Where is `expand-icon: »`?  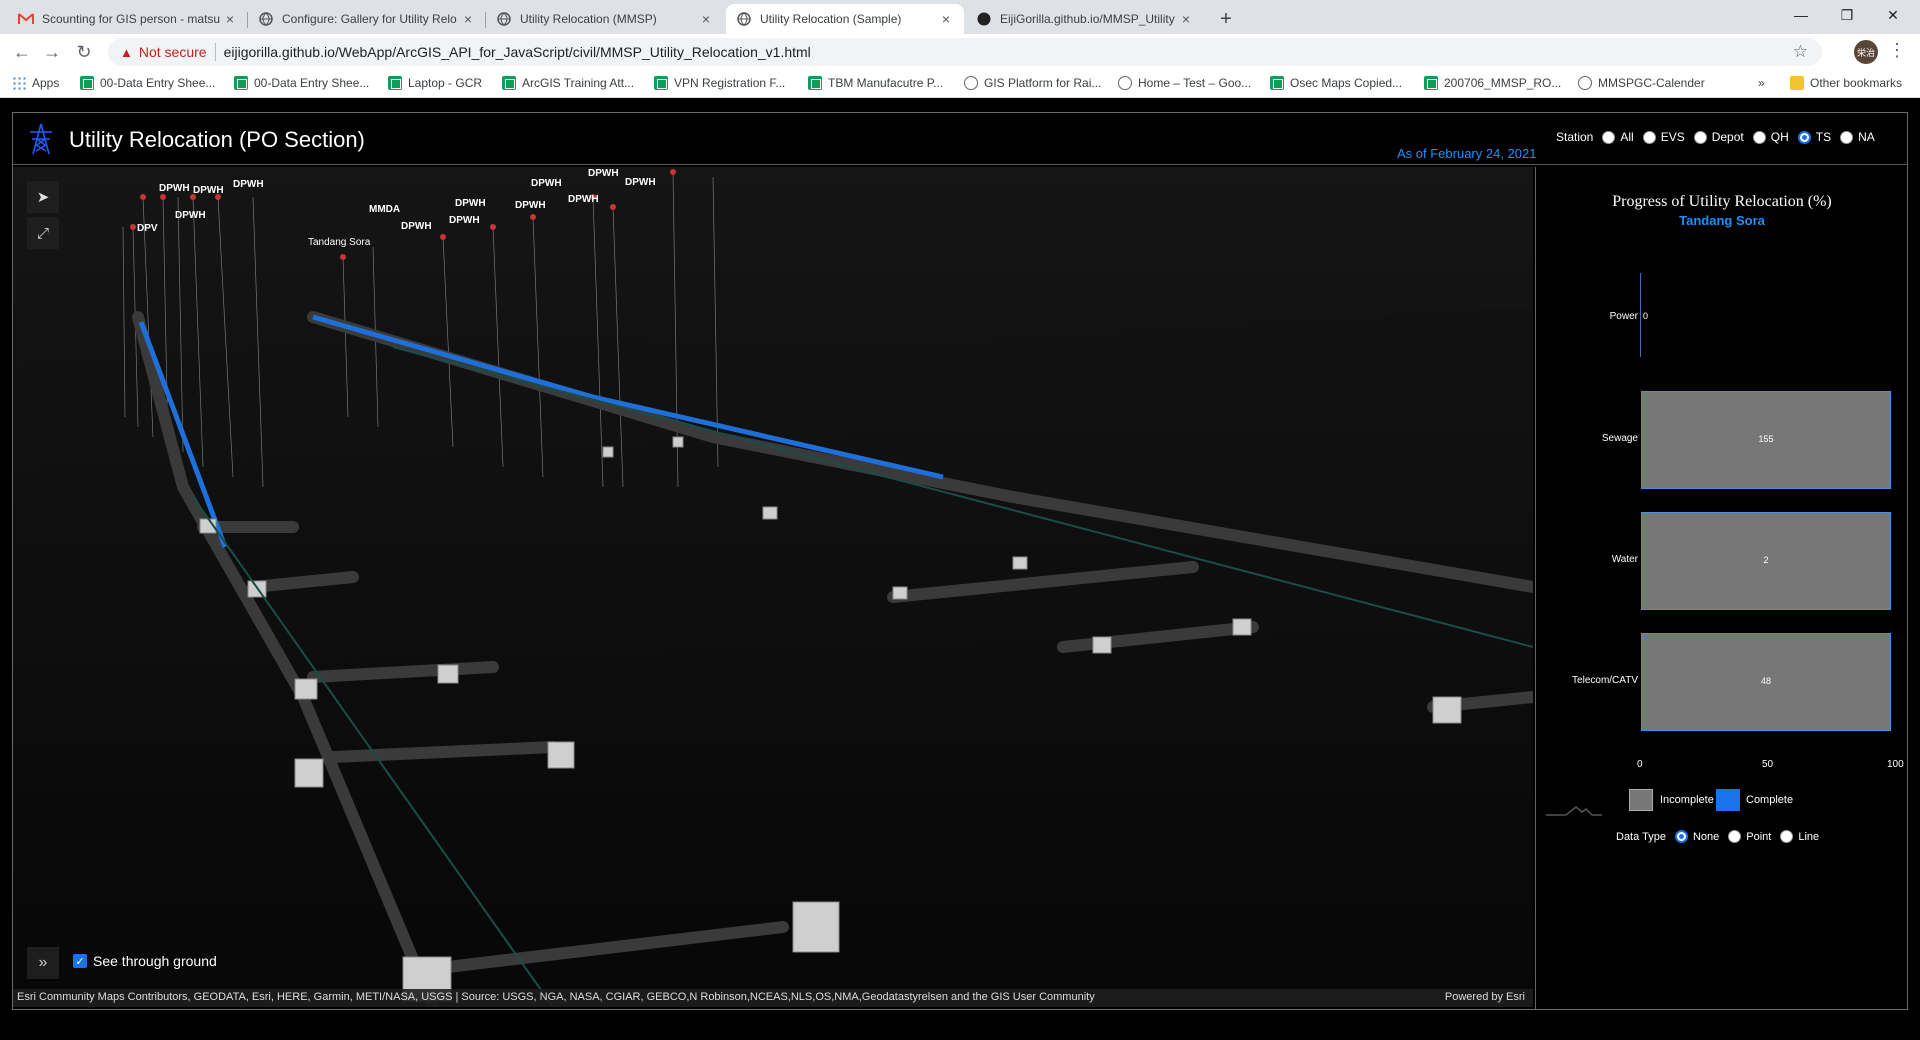
expand-icon: » is located at coordinates (43, 963).